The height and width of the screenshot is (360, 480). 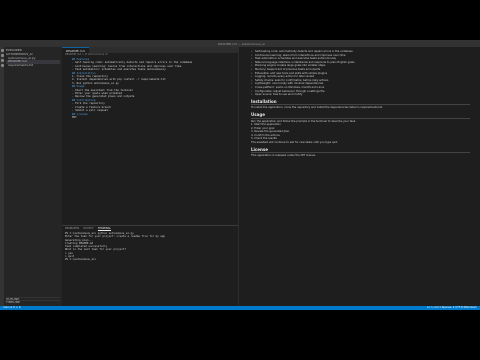 What do you see at coordinates (81, 260) in the screenshot?
I see `terminal-line: PS C:\autonomous_ai>` at bounding box center [81, 260].